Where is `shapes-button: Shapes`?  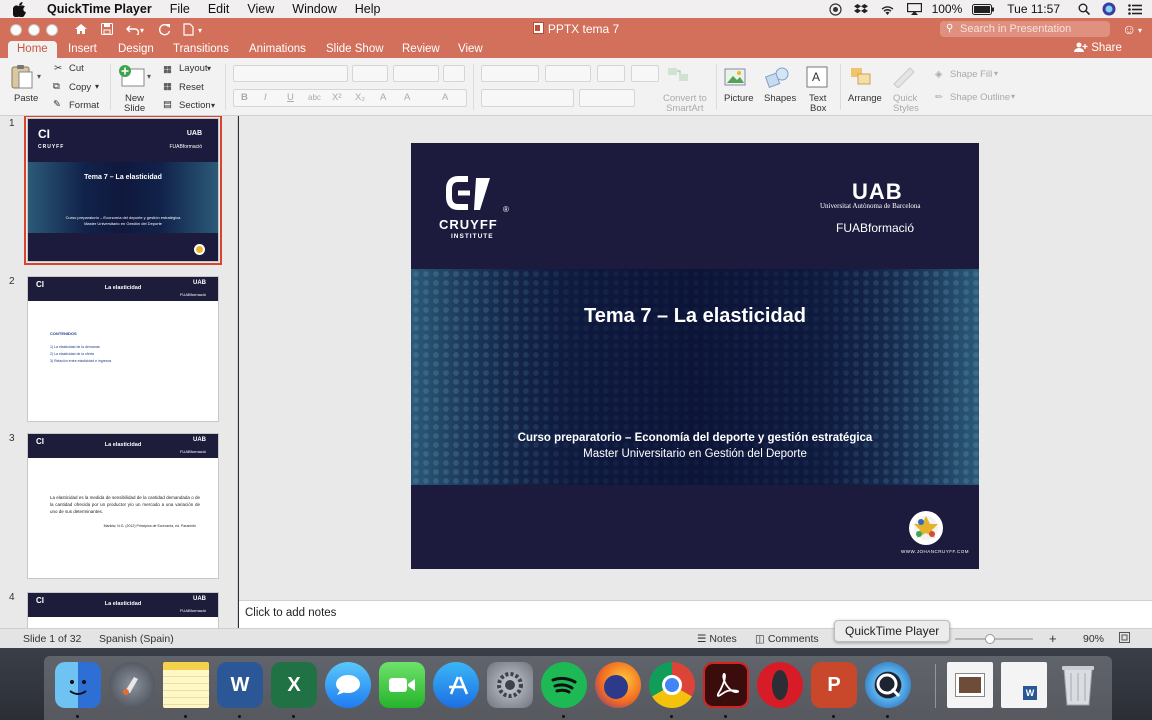 shapes-button: Shapes is located at coordinates (780, 98).